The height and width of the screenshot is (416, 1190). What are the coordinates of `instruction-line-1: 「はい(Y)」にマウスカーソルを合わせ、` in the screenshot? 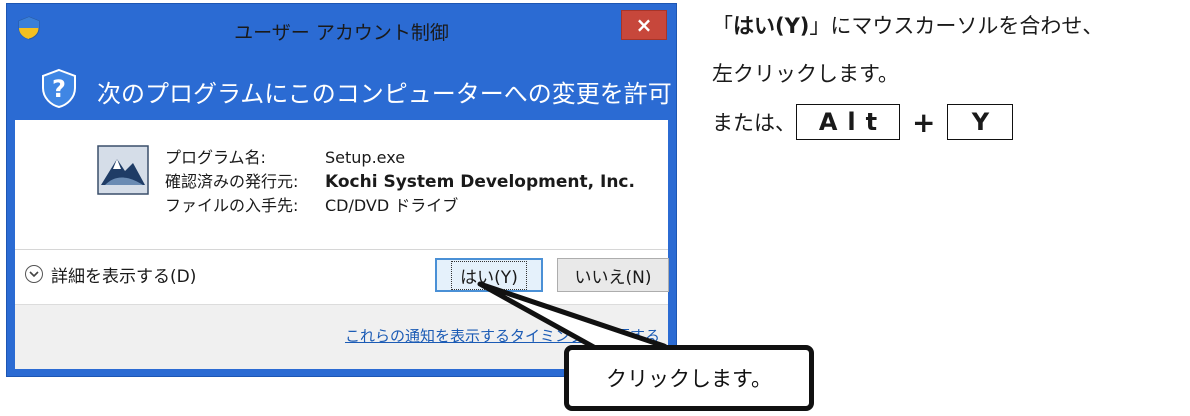 It's located at (907, 25).